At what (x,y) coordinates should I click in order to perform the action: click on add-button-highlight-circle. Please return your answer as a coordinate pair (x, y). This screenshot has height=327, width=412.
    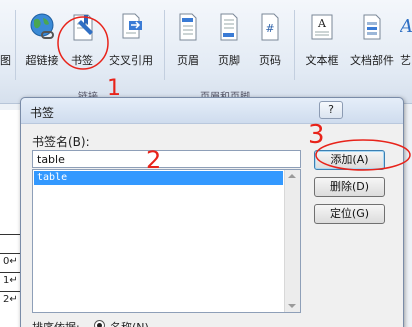
    Looking at the image, I should click on (363, 155).